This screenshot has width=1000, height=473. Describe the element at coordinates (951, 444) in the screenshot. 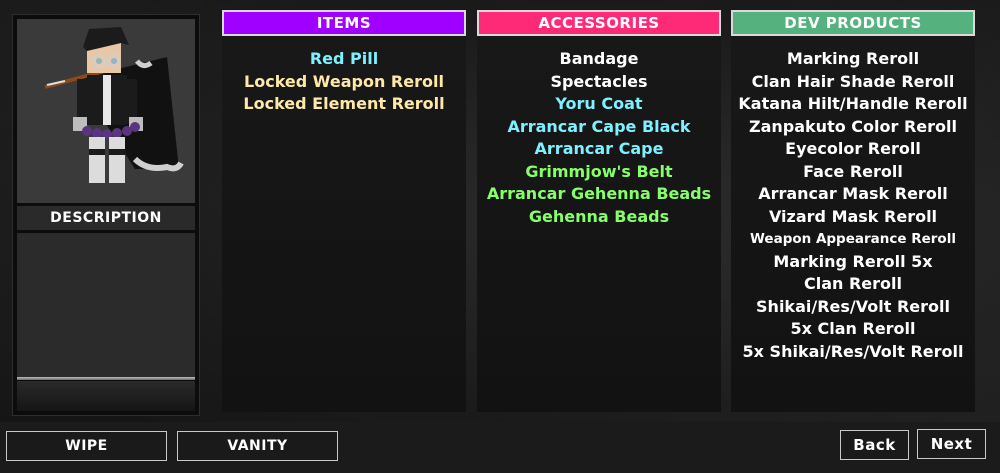

I see `next-button: Next` at that location.